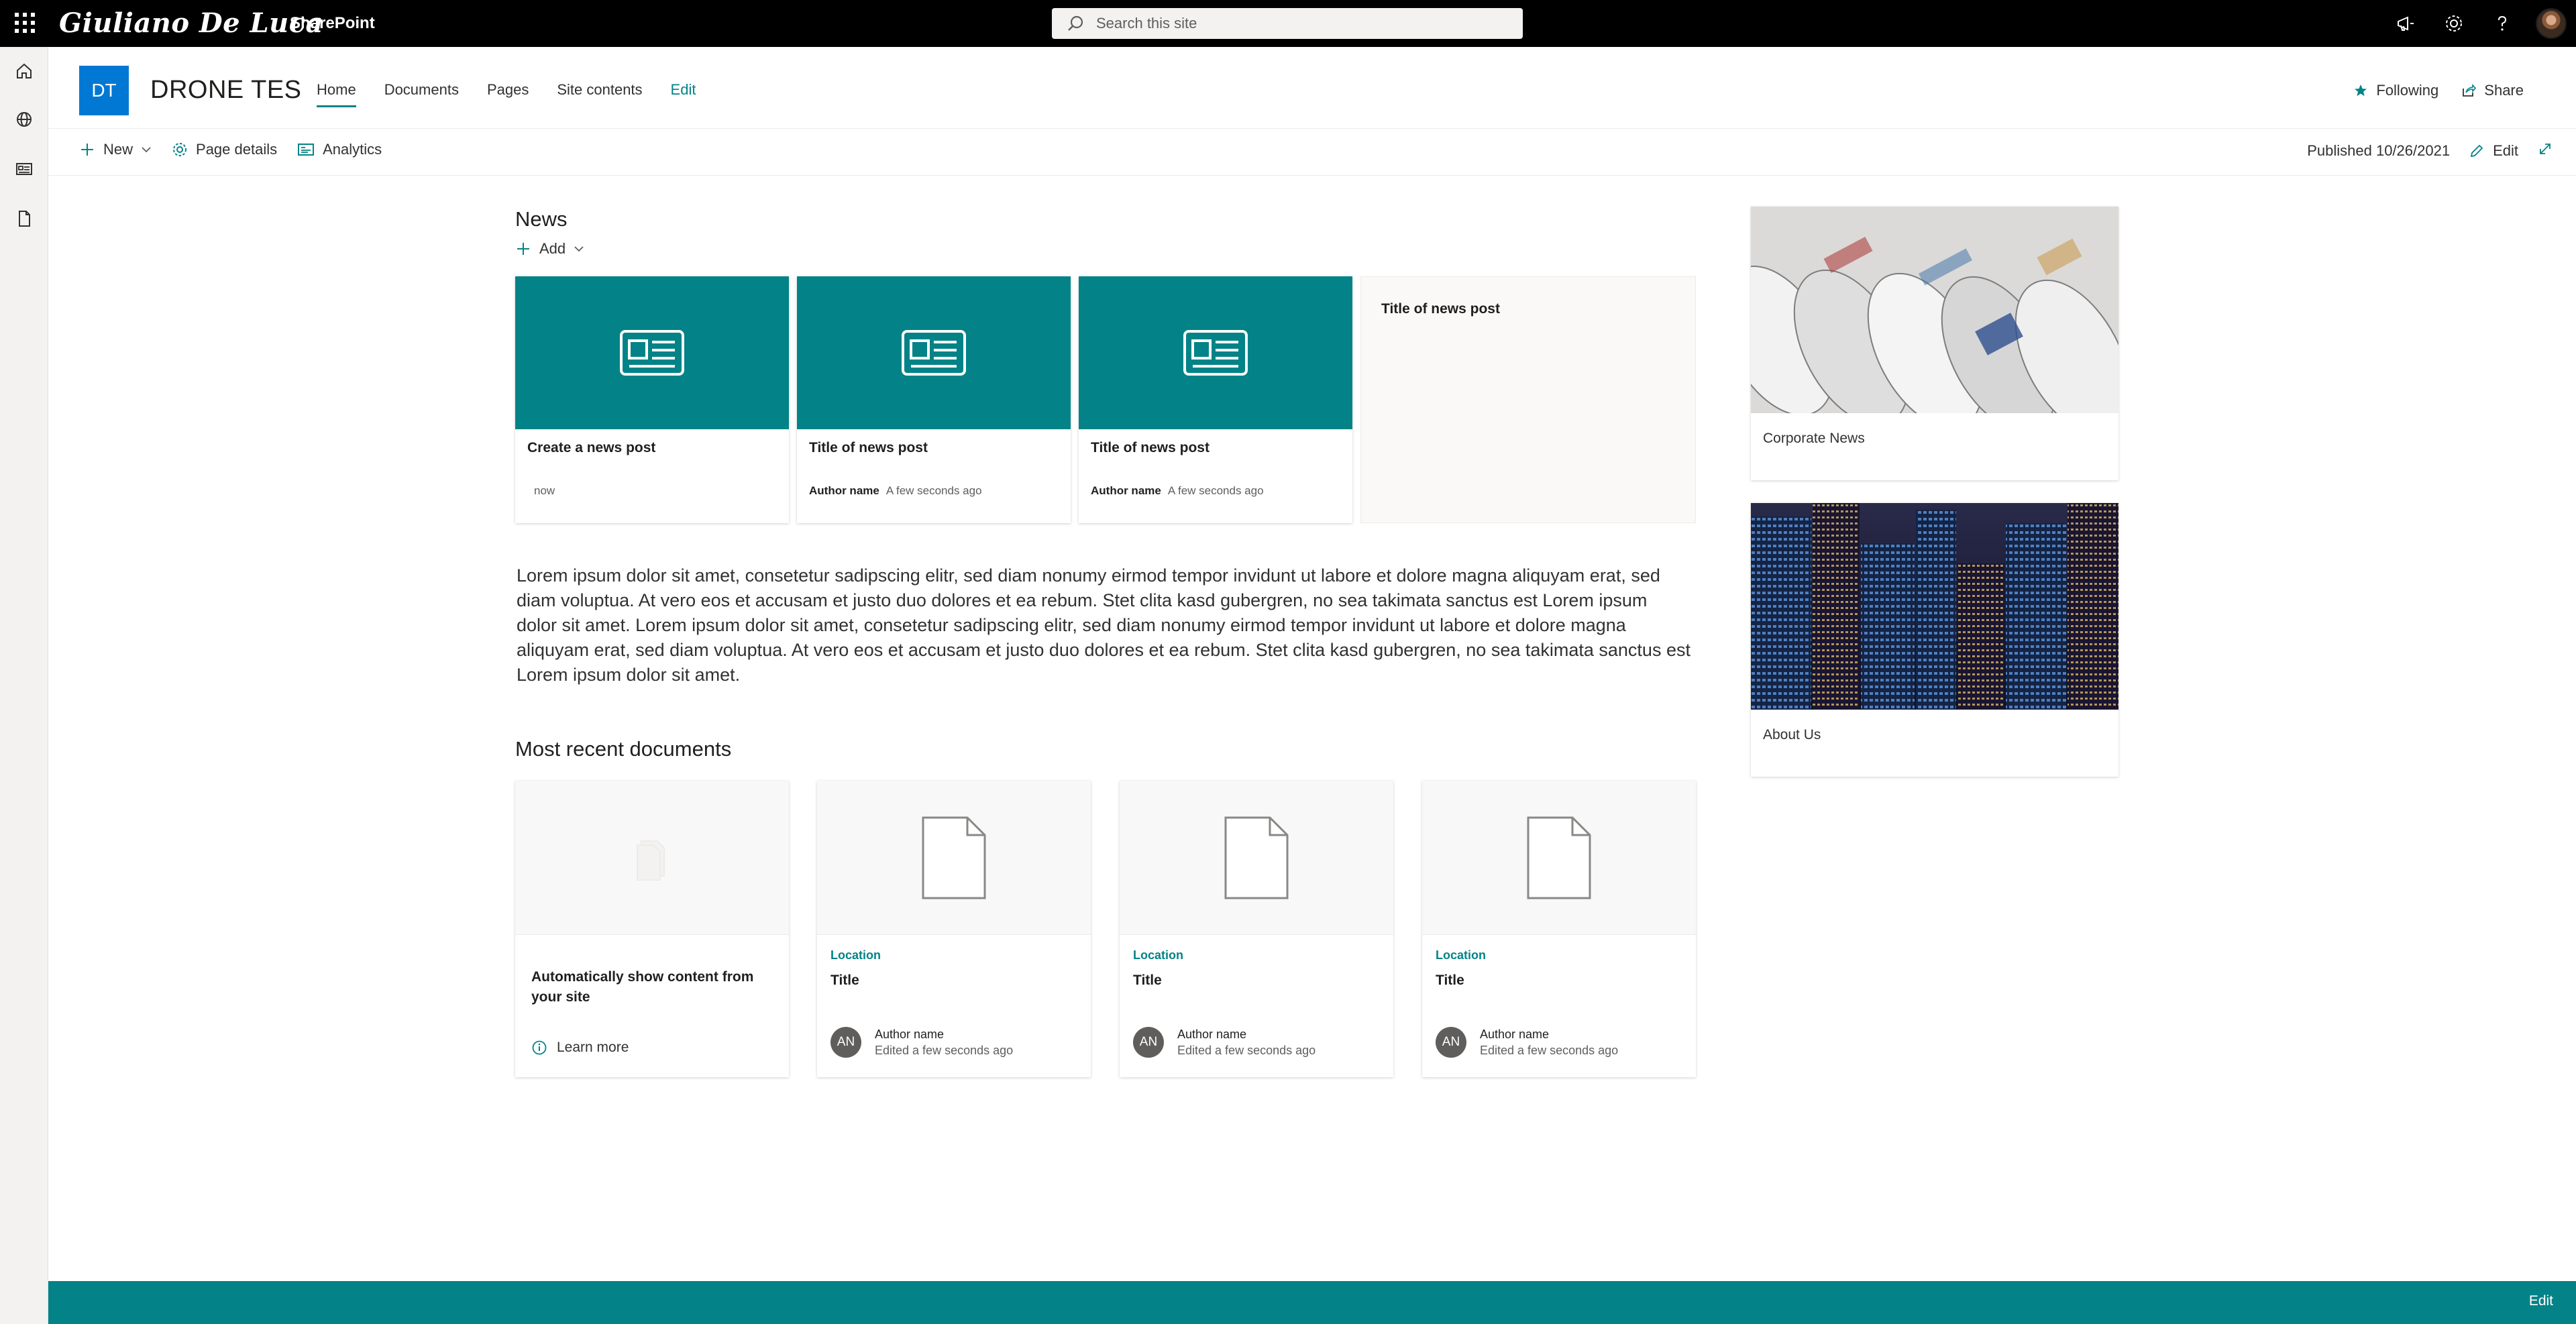 The width and height of the screenshot is (2576, 1324). I want to click on footer-edit-button: Edit, so click(2541, 1301).